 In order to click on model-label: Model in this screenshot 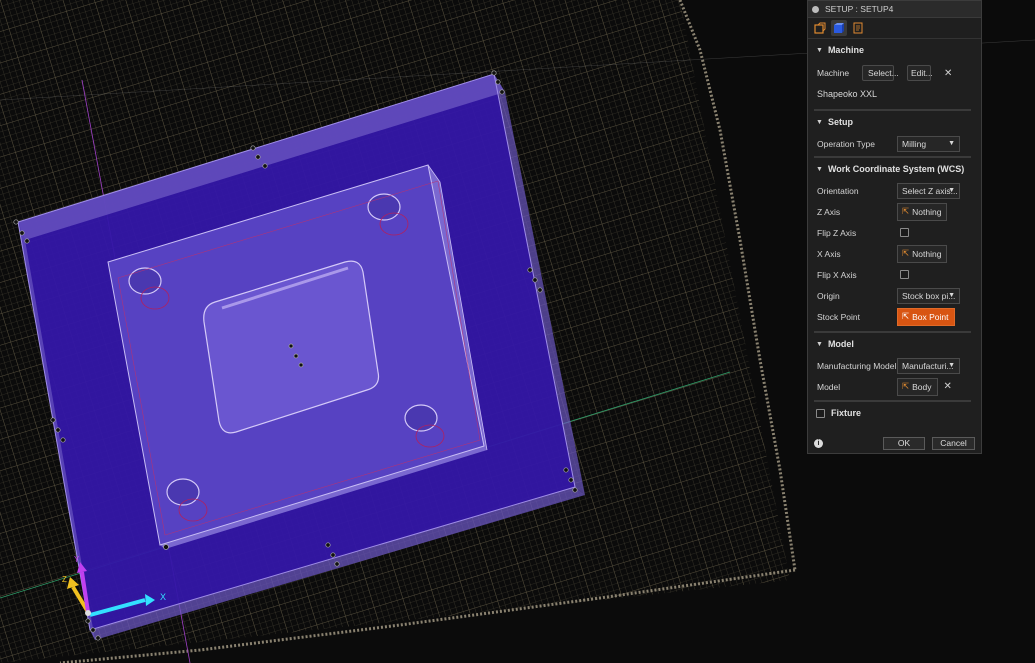, I will do `click(829, 386)`.